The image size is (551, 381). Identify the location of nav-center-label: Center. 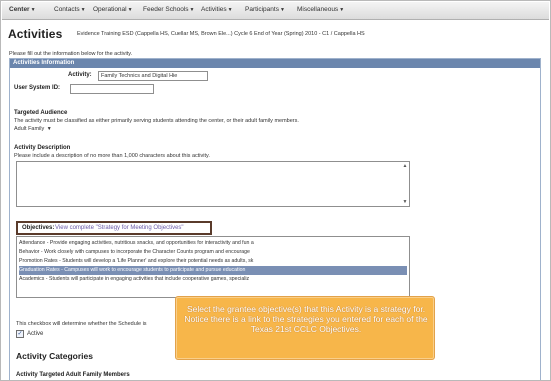
(19, 9).